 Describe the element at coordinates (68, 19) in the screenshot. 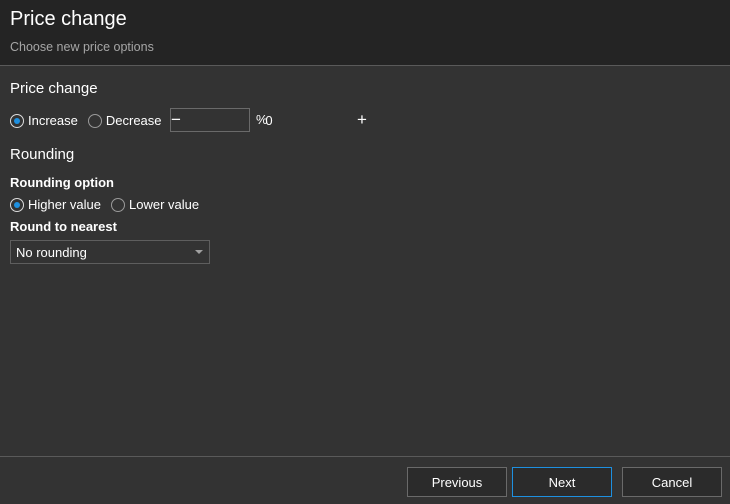

I see `page-title: Price change` at that location.